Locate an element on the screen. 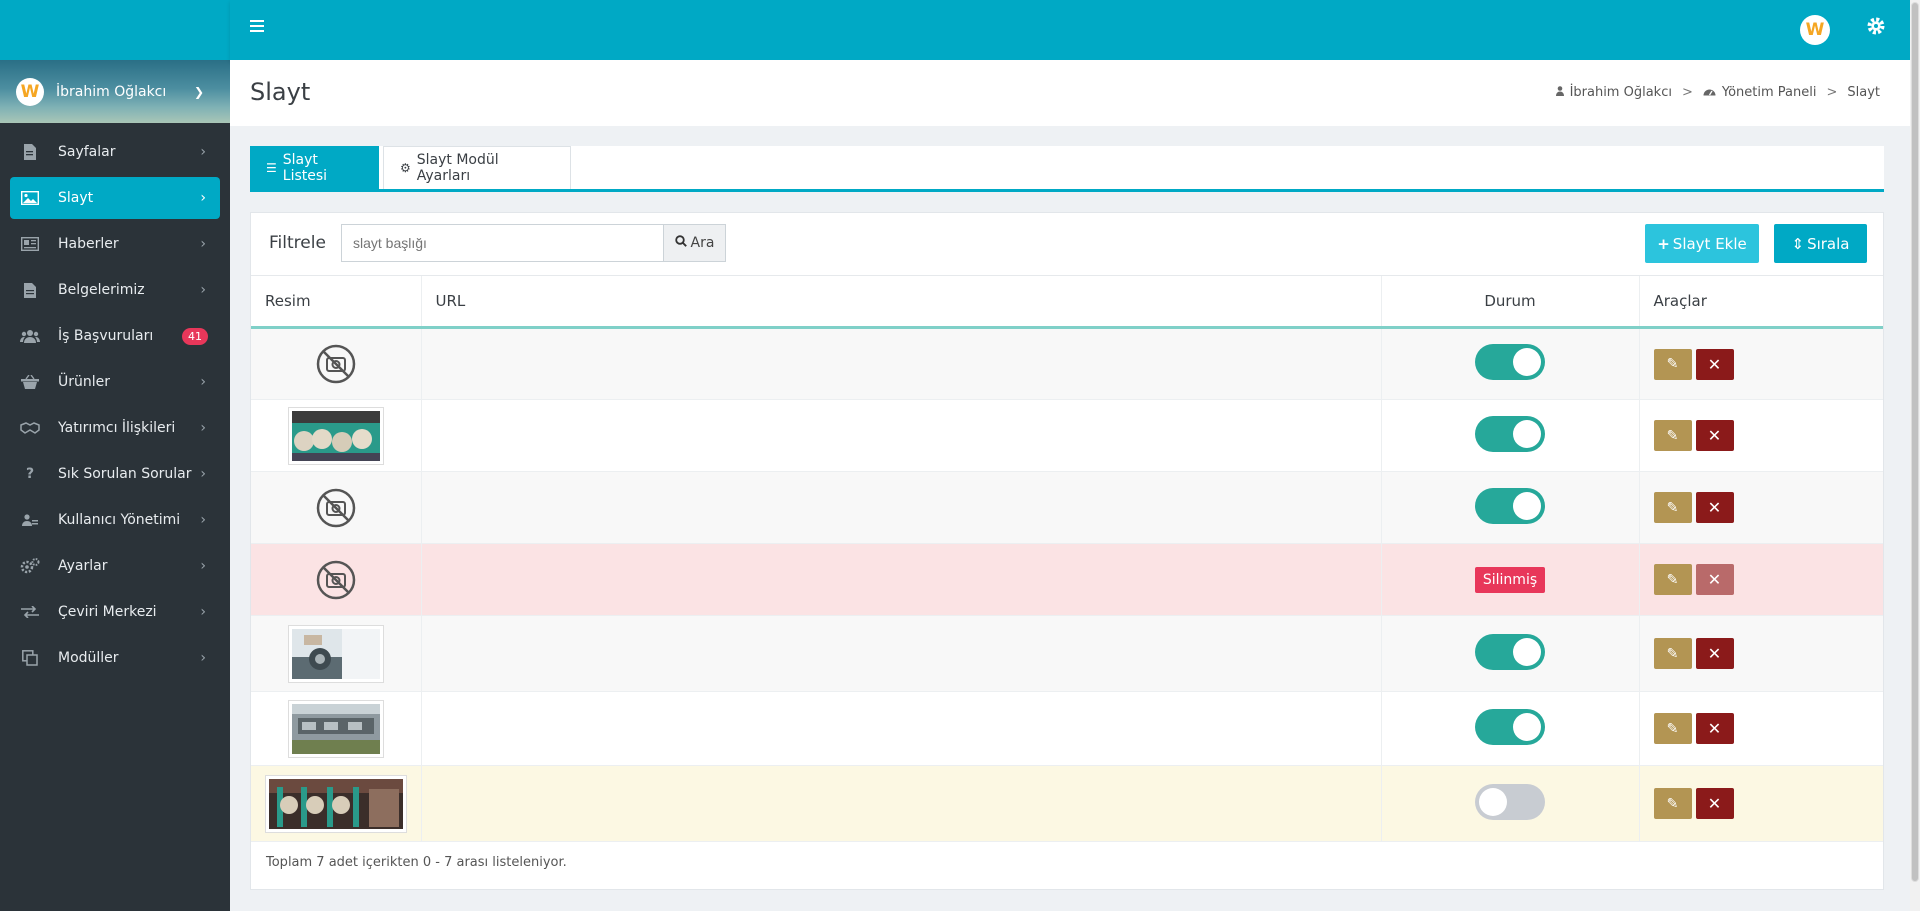 The width and height of the screenshot is (1920, 911). brand-strip is located at coordinates (115, 30).